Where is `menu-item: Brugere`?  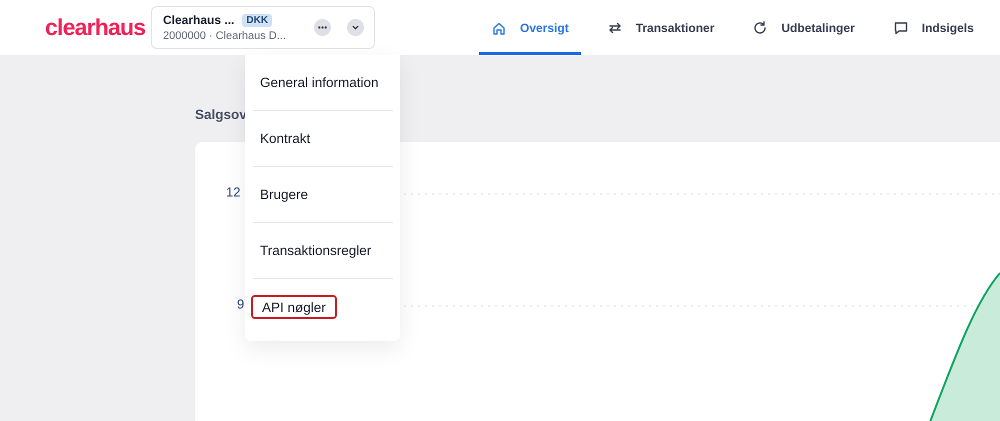 menu-item: Brugere is located at coordinates (323, 195).